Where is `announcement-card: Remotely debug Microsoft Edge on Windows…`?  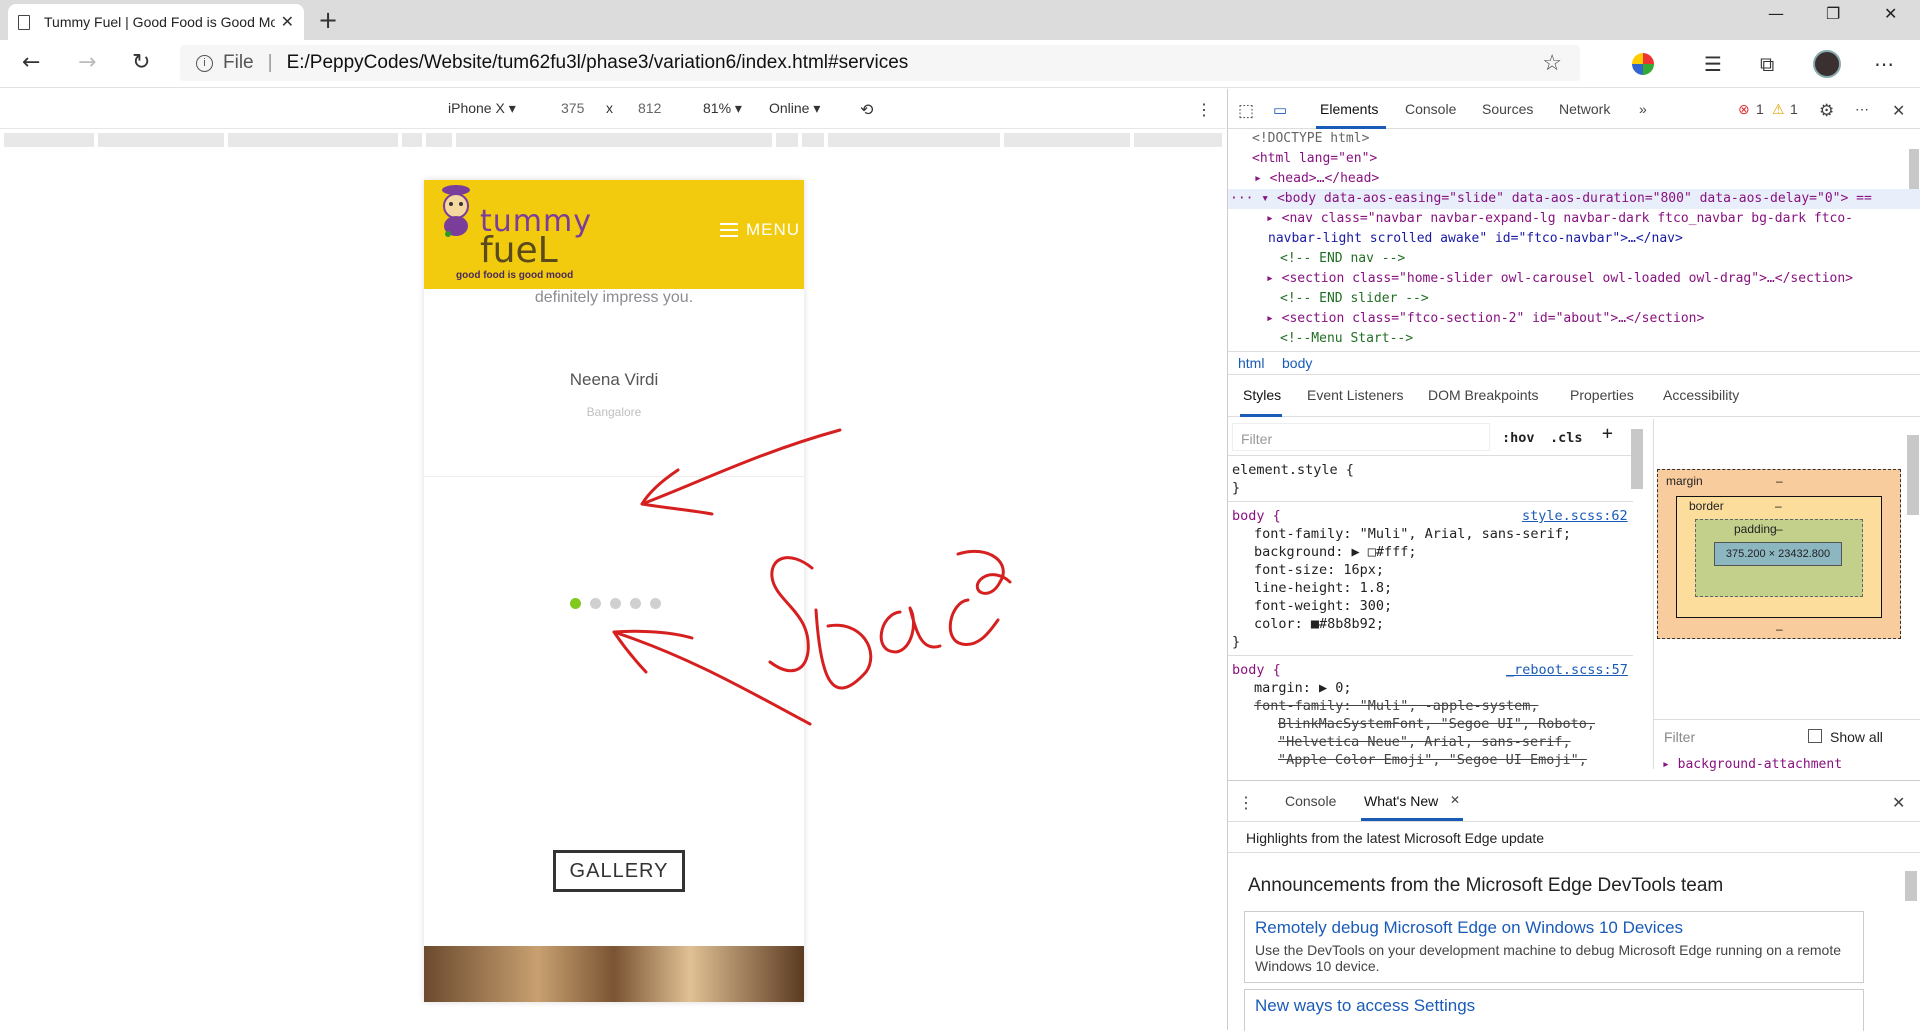 announcement-card: Remotely debug Microsoft Edge on Windows… is located at coordinates (1554, 947).